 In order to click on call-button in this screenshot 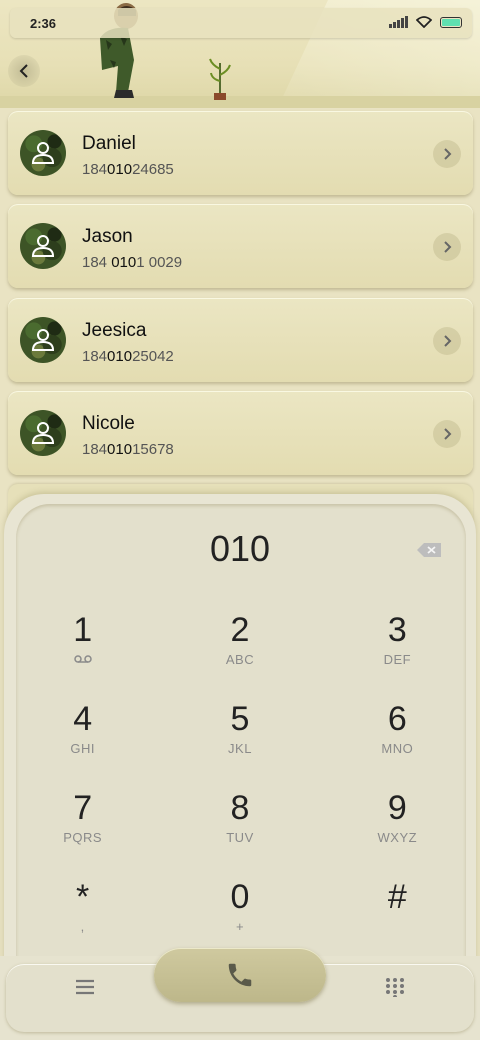, I will do `click(240, 975)`.